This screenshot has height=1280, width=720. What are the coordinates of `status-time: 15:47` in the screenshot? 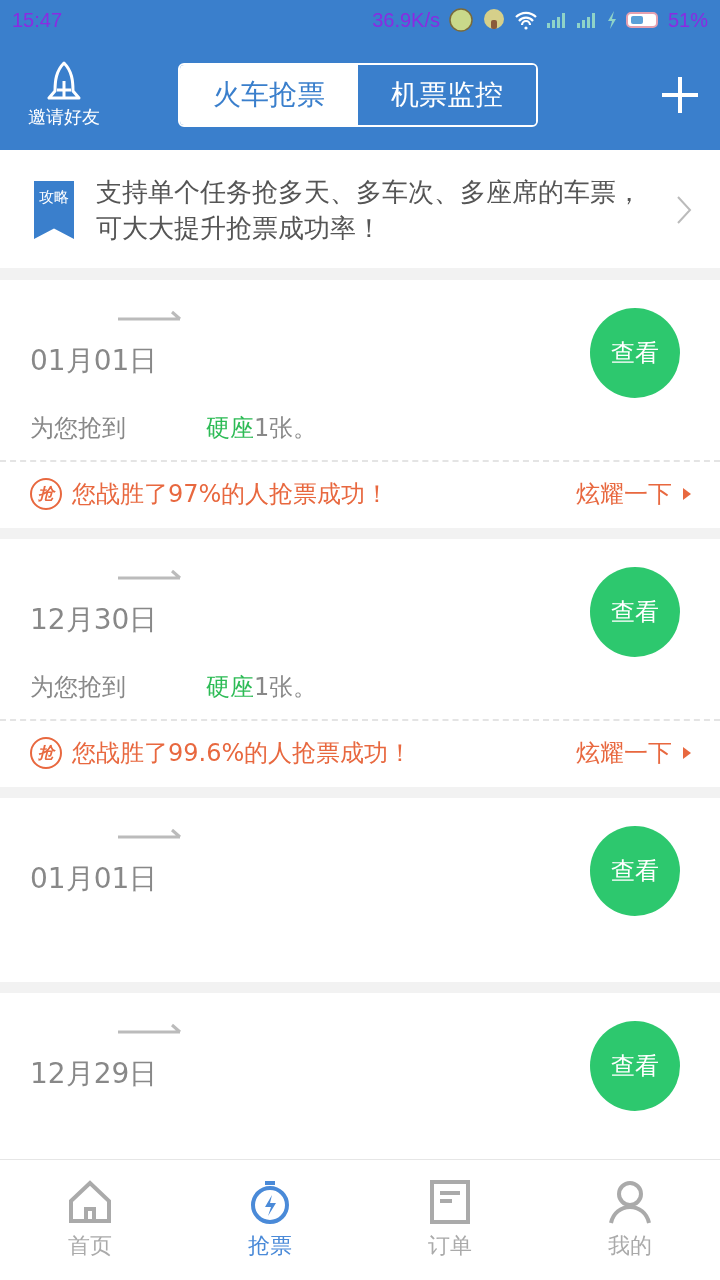 It's located at (37, 20).